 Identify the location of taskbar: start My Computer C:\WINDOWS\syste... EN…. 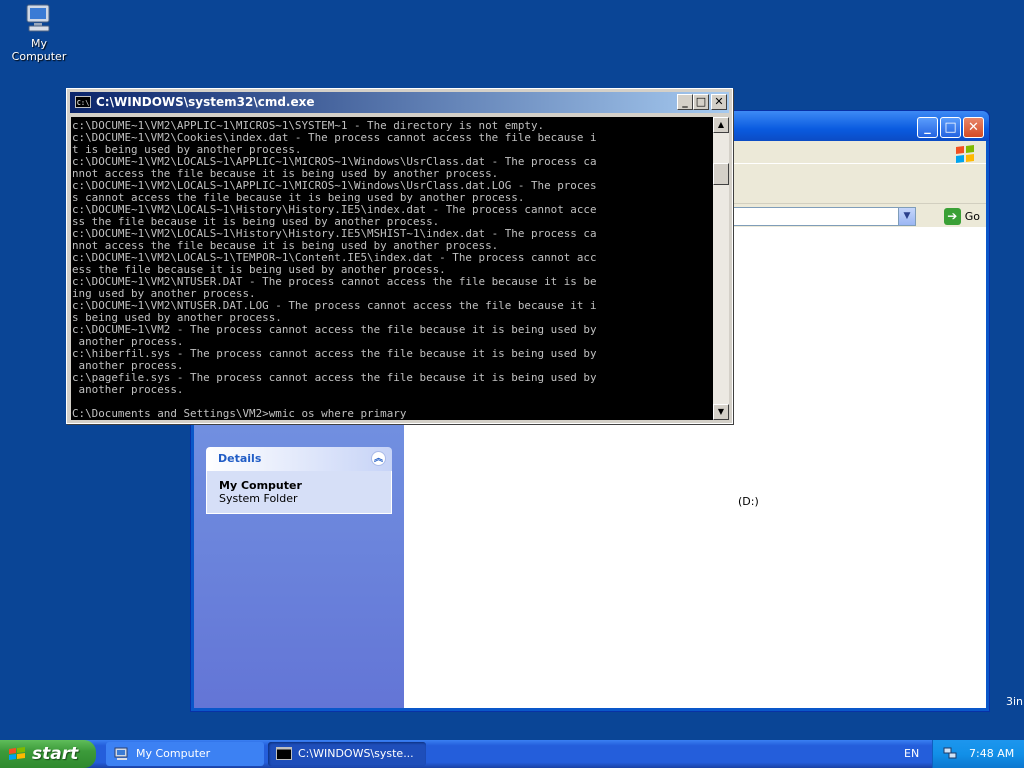
(512, 754).